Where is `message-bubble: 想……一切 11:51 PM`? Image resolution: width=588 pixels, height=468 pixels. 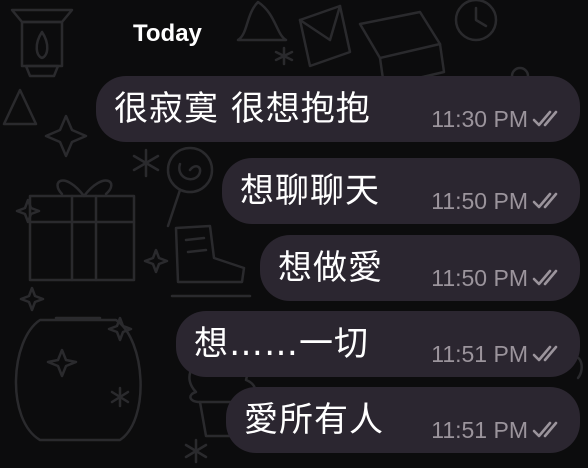
message-bubble: 想……一切 11:51 PM is located at coordinates (378, 344).